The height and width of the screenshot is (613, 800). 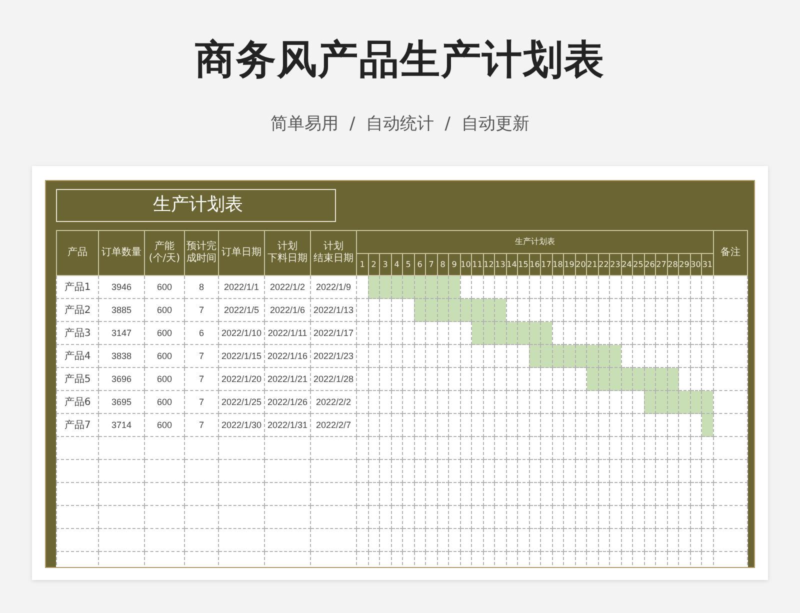 I want to click on column-subheader: 结束日期, so click(x=333, y=259).